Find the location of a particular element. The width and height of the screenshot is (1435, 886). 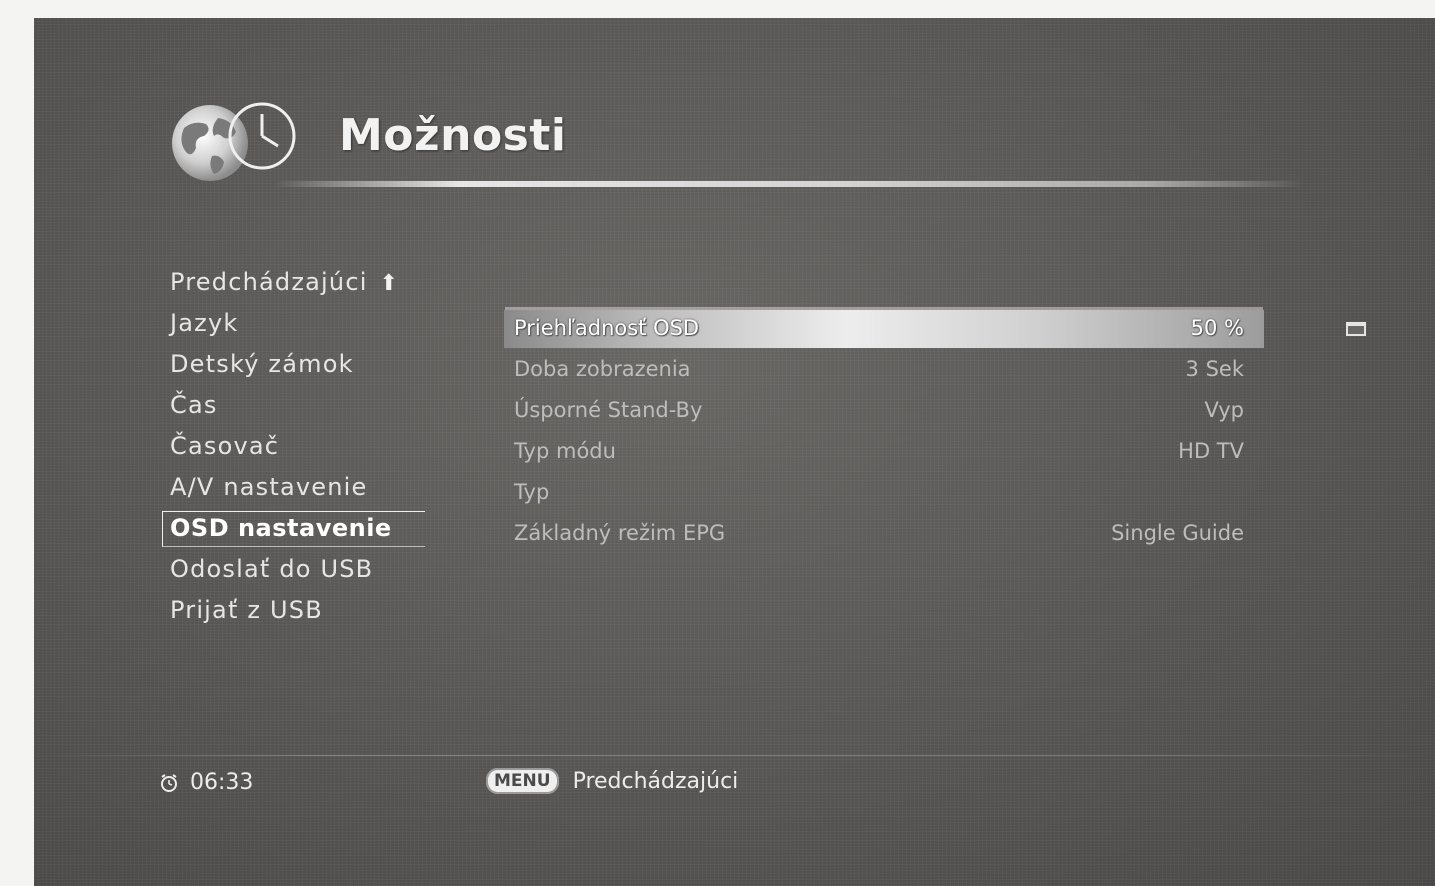

menu-item-osd-settings: OSD nastavenie is located at coordinates (297, 528).